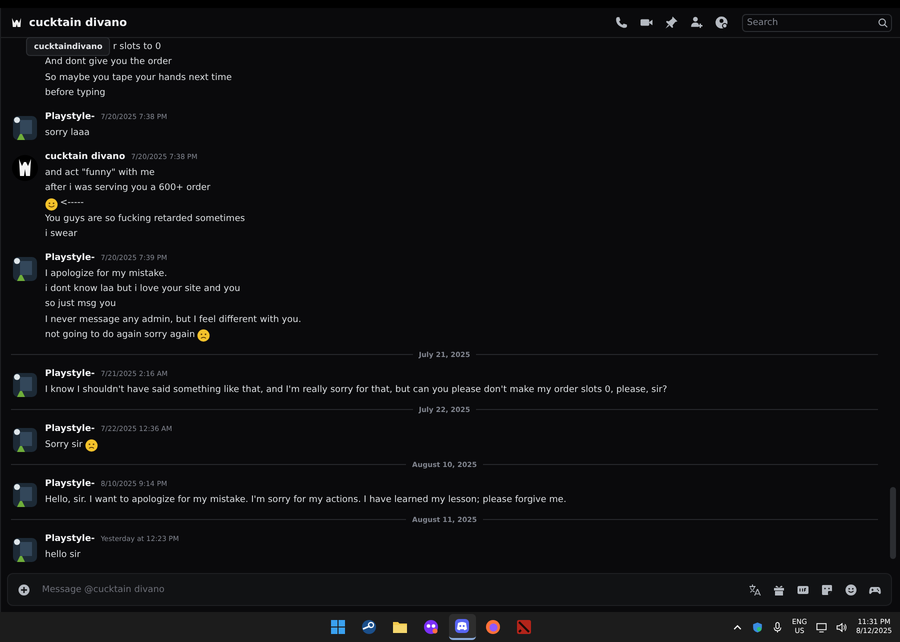 This screenshot has width=900, height=642. I want to click on scrollbar-thumb, so click(893, 523).